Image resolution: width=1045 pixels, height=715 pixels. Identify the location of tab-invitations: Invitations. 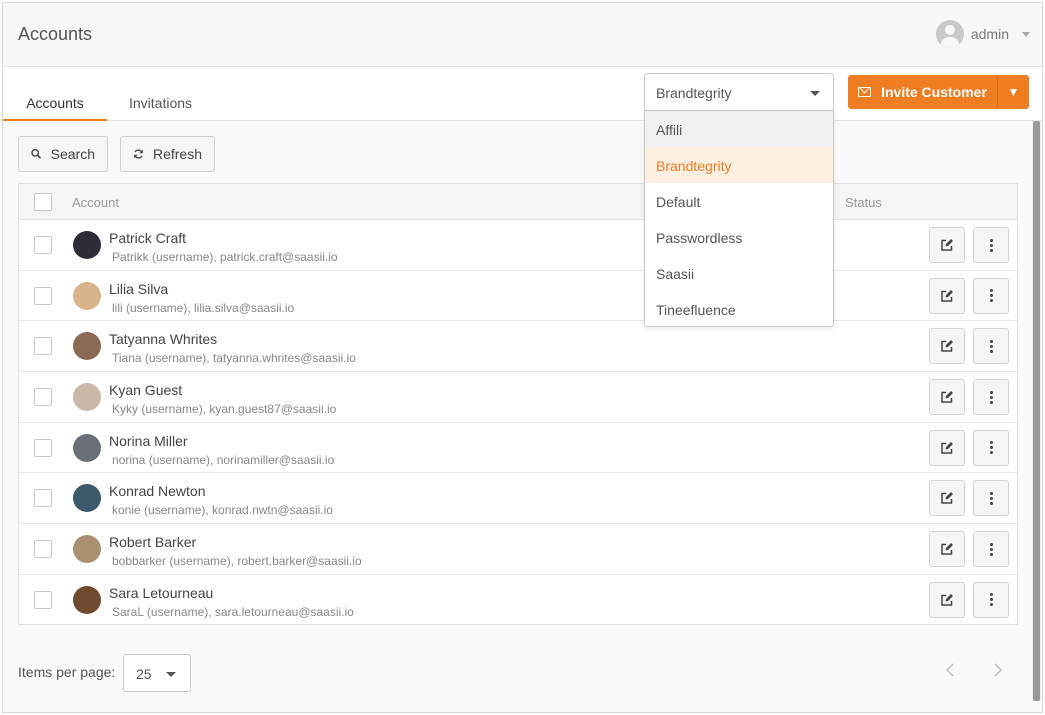
(160, 108).